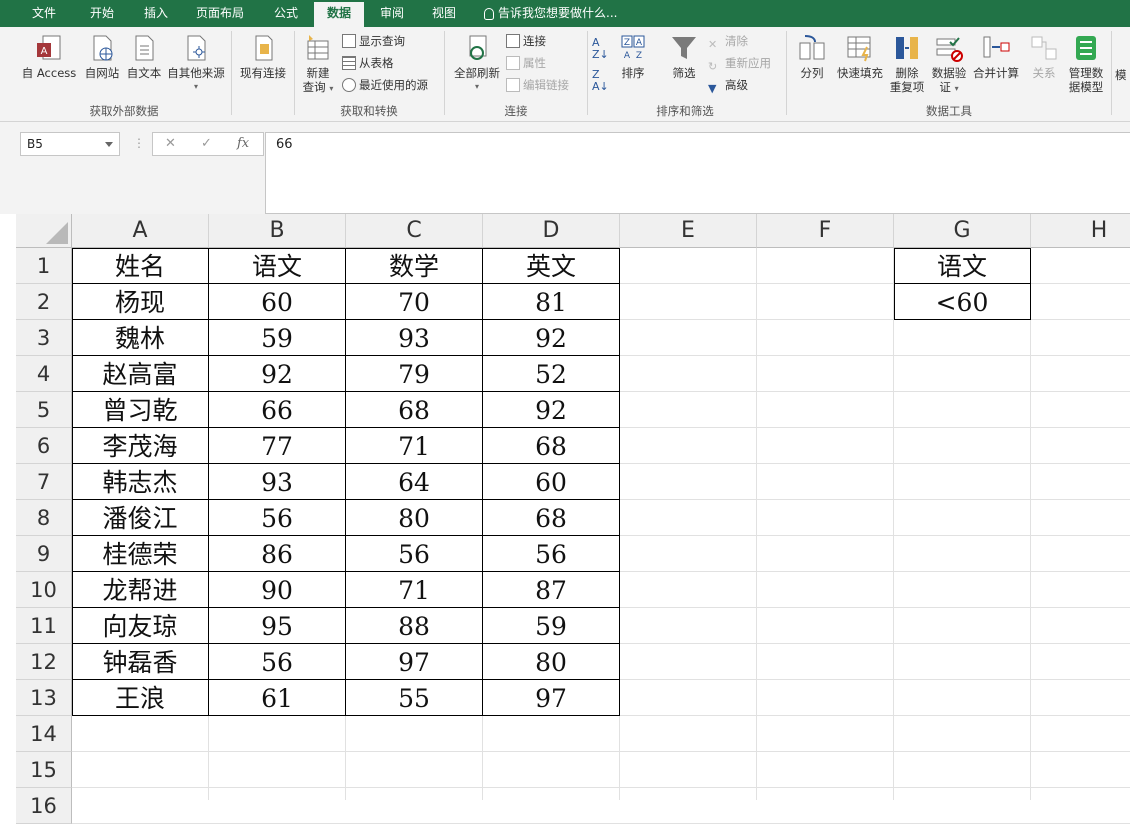 This screenshot has width=1130, height=824. What do you see at coordinates (170, 143) in the screenshot?
I see `cancel-icon: ✕` at bounding box center [170, 143].